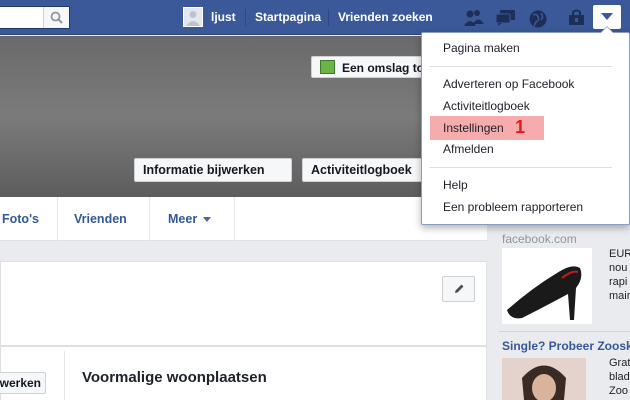  I want to click on privacy-shortcuts-icon, so click(577, 18).